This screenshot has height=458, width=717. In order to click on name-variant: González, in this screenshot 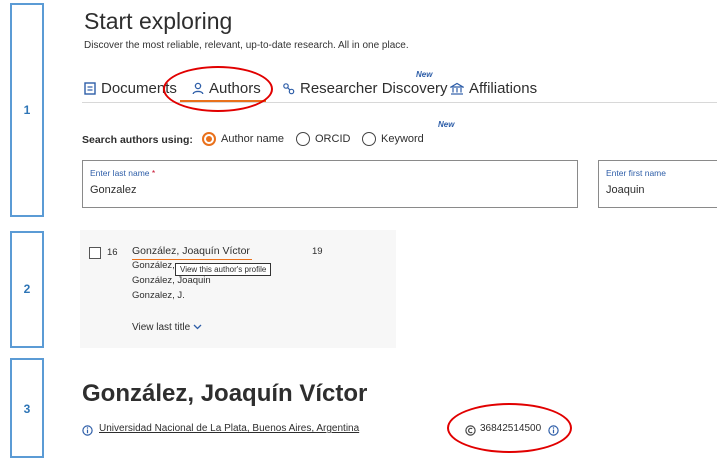, I will do `click(153, 265)`.